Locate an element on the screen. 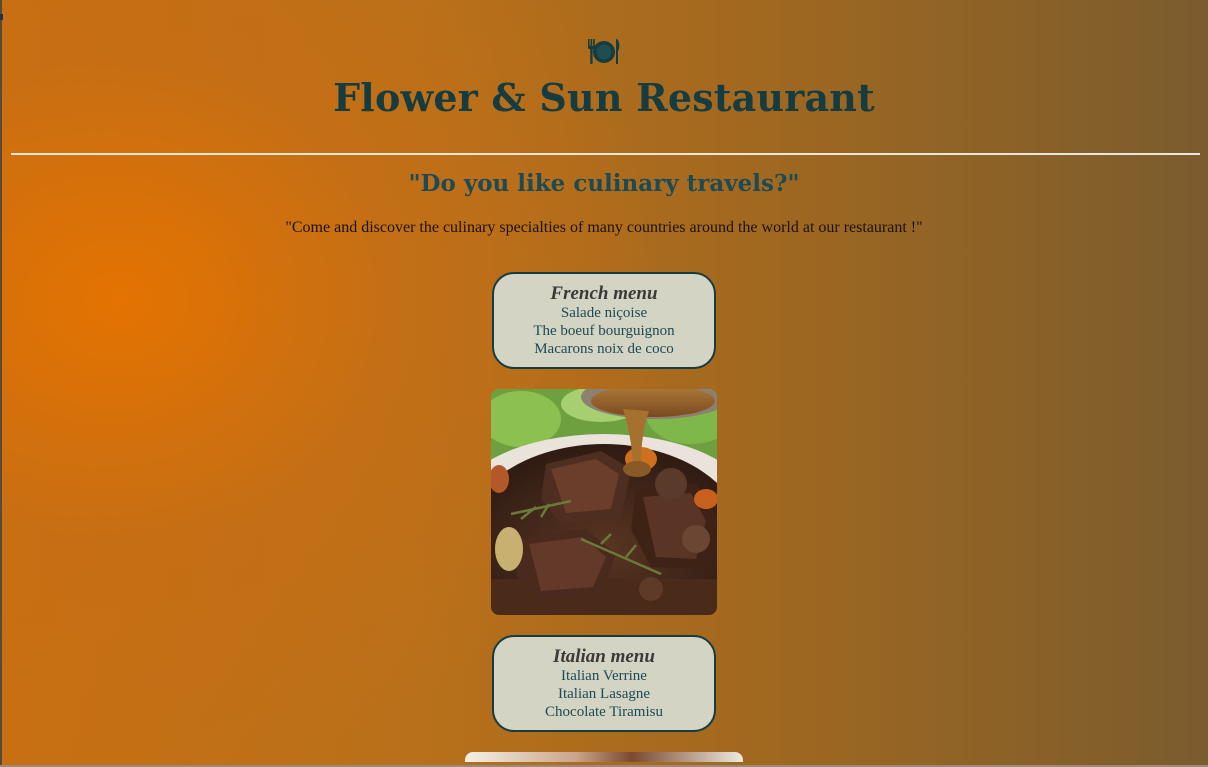 The width and height of the screenshot is (1208, 767). header-divider is located at coordinates (605, 154).